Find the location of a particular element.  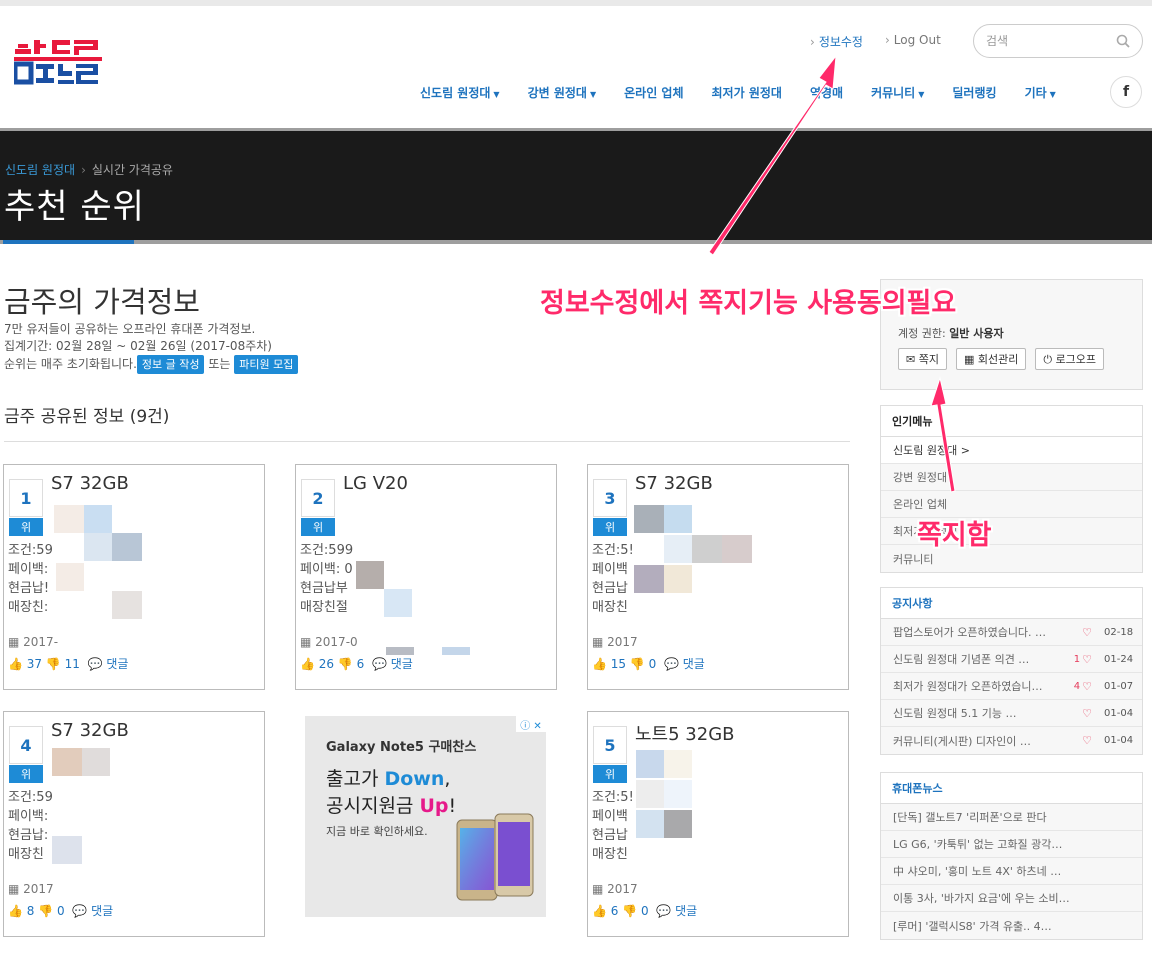

page-banner: 신도림 원정대 › 실시간 가격공유 추천 순위 is located at coordinates (576, 186).